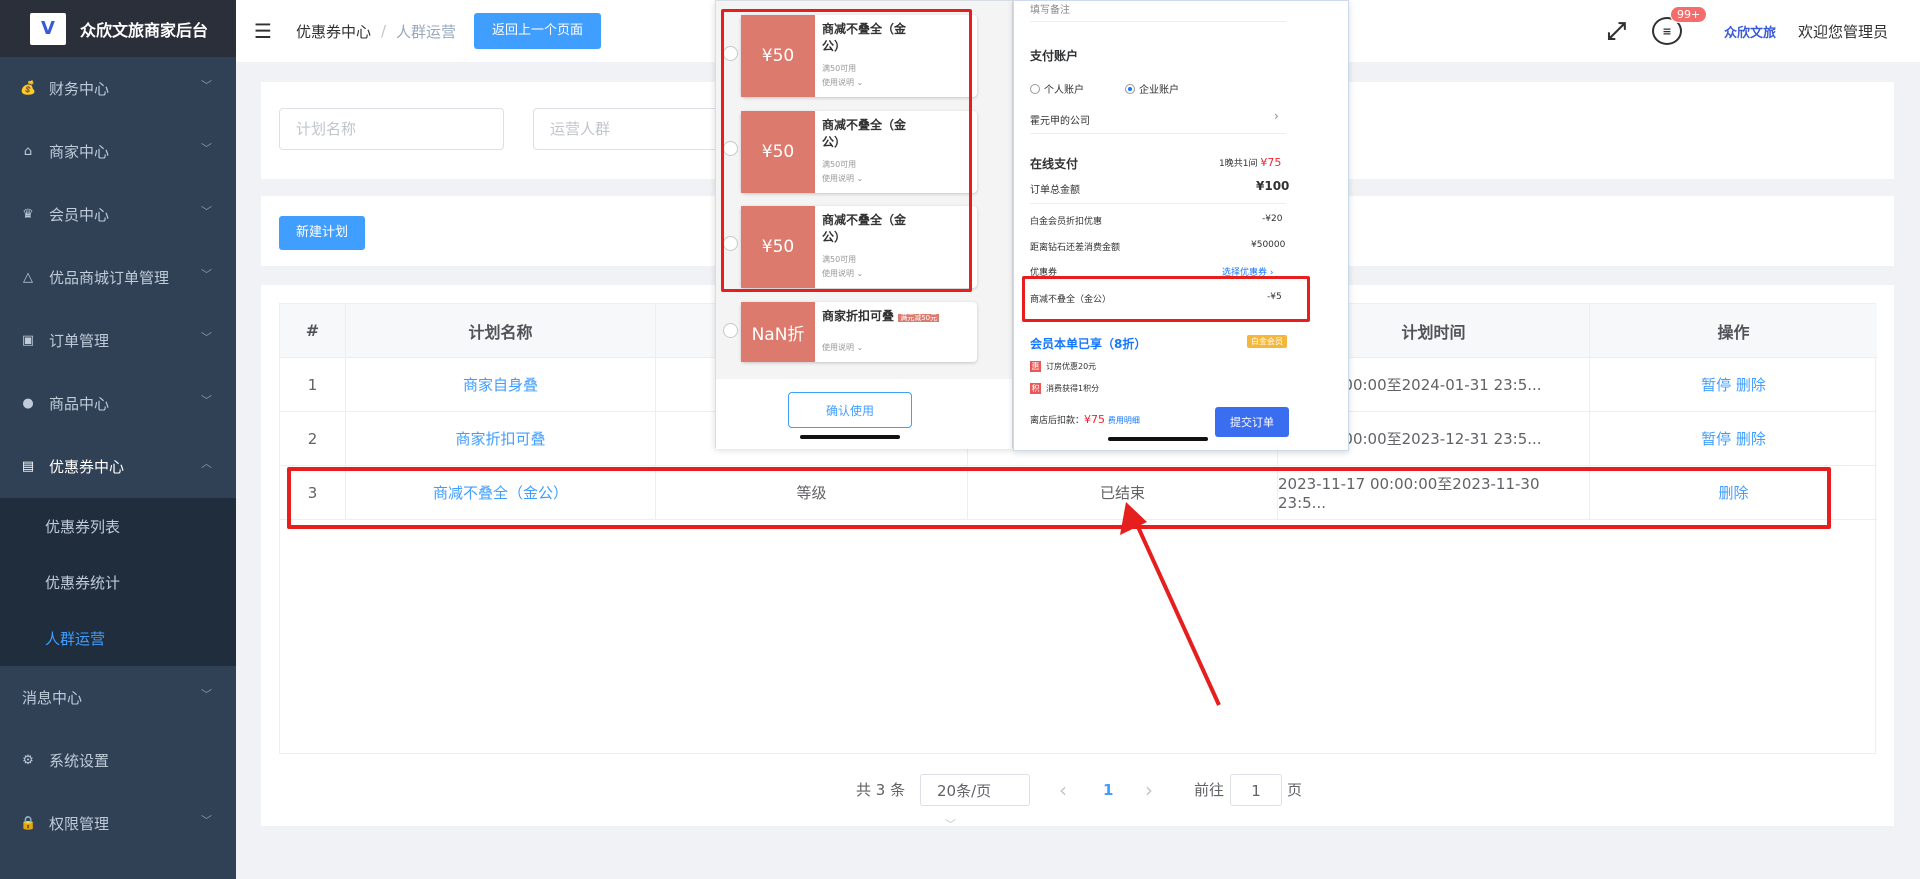  I want to click on prev-page-button: ‹, so click(1063, 790).